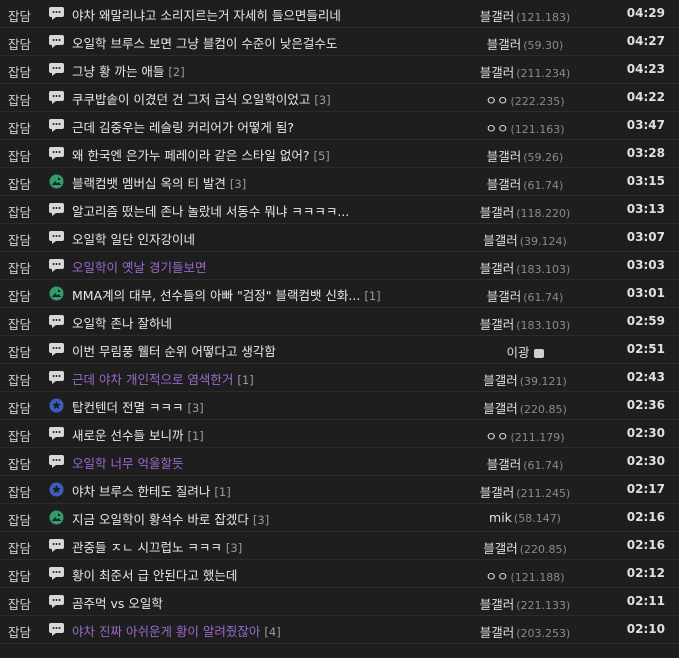 Image resolution: width=679 pixels, height=658 pixels. I want to click on post-title-link: 탑컨텐더 전멸 ㅋㅋㅋ [3], so click(237, 406).